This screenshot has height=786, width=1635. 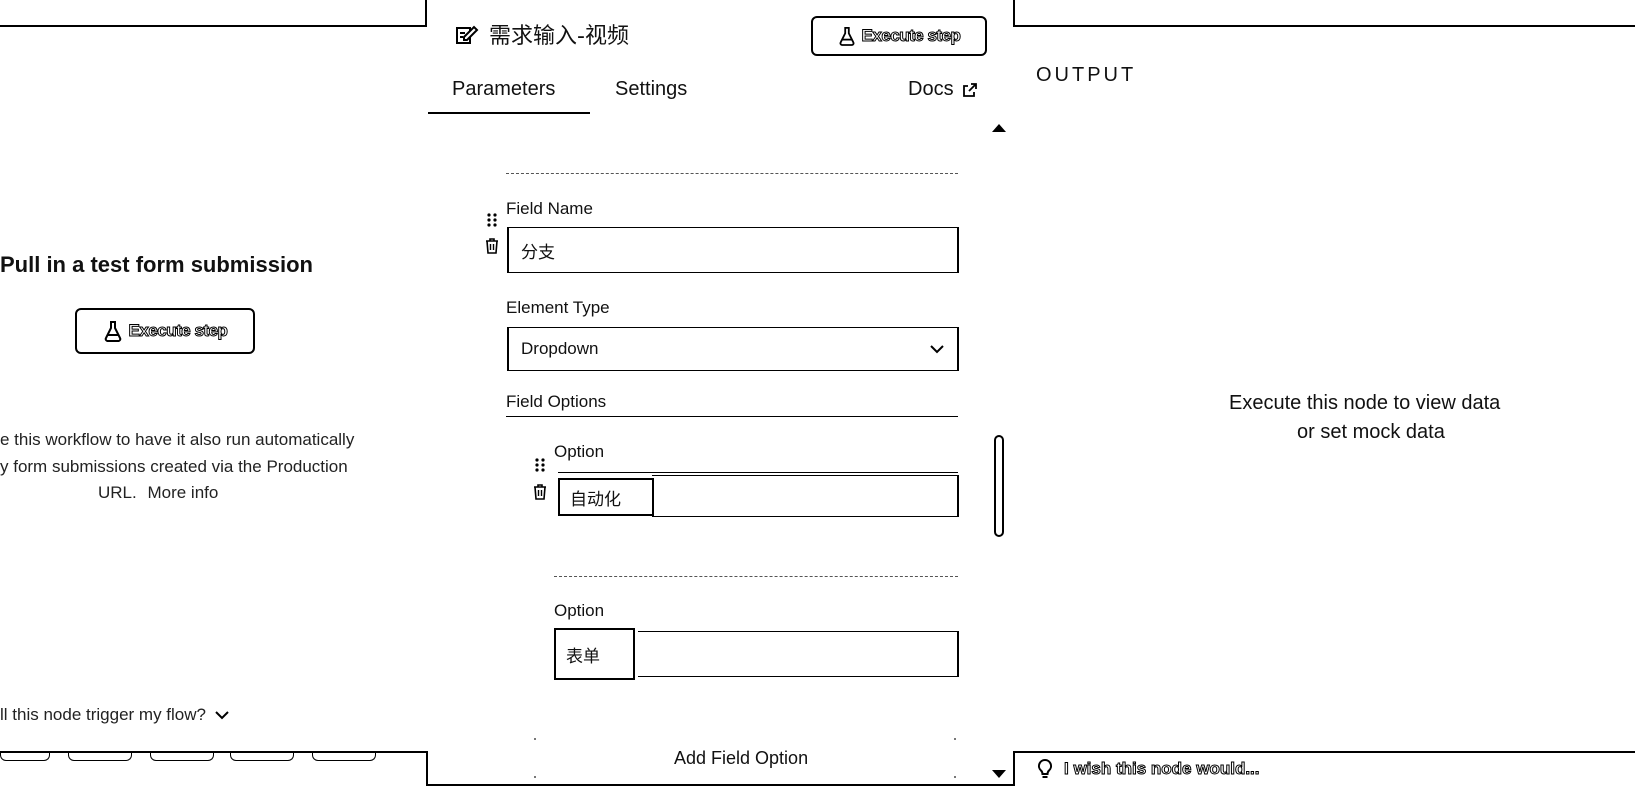 I want to click on right-panel-top-border, so click(x=1324, y=26).